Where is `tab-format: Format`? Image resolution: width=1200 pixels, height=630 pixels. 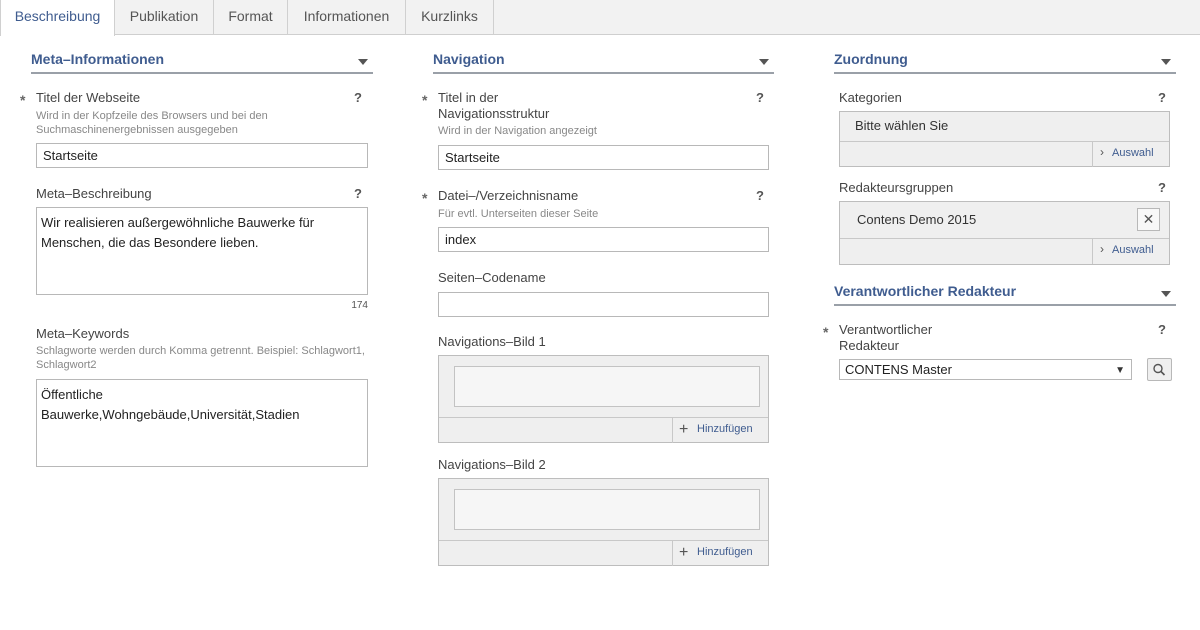
tab-format: Format is located at coordinates (251, 17).